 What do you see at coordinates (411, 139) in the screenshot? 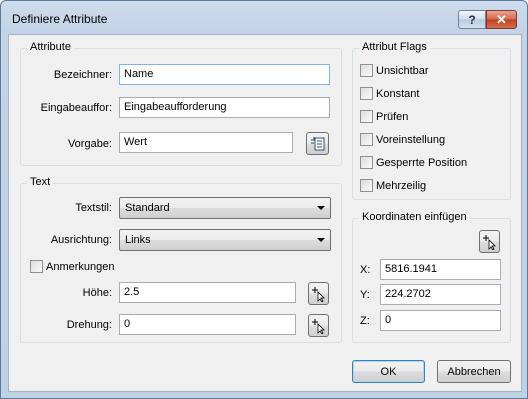
I see `flag-voreinstellung-label: Voreinstellung` at bounding box center [411, 139].